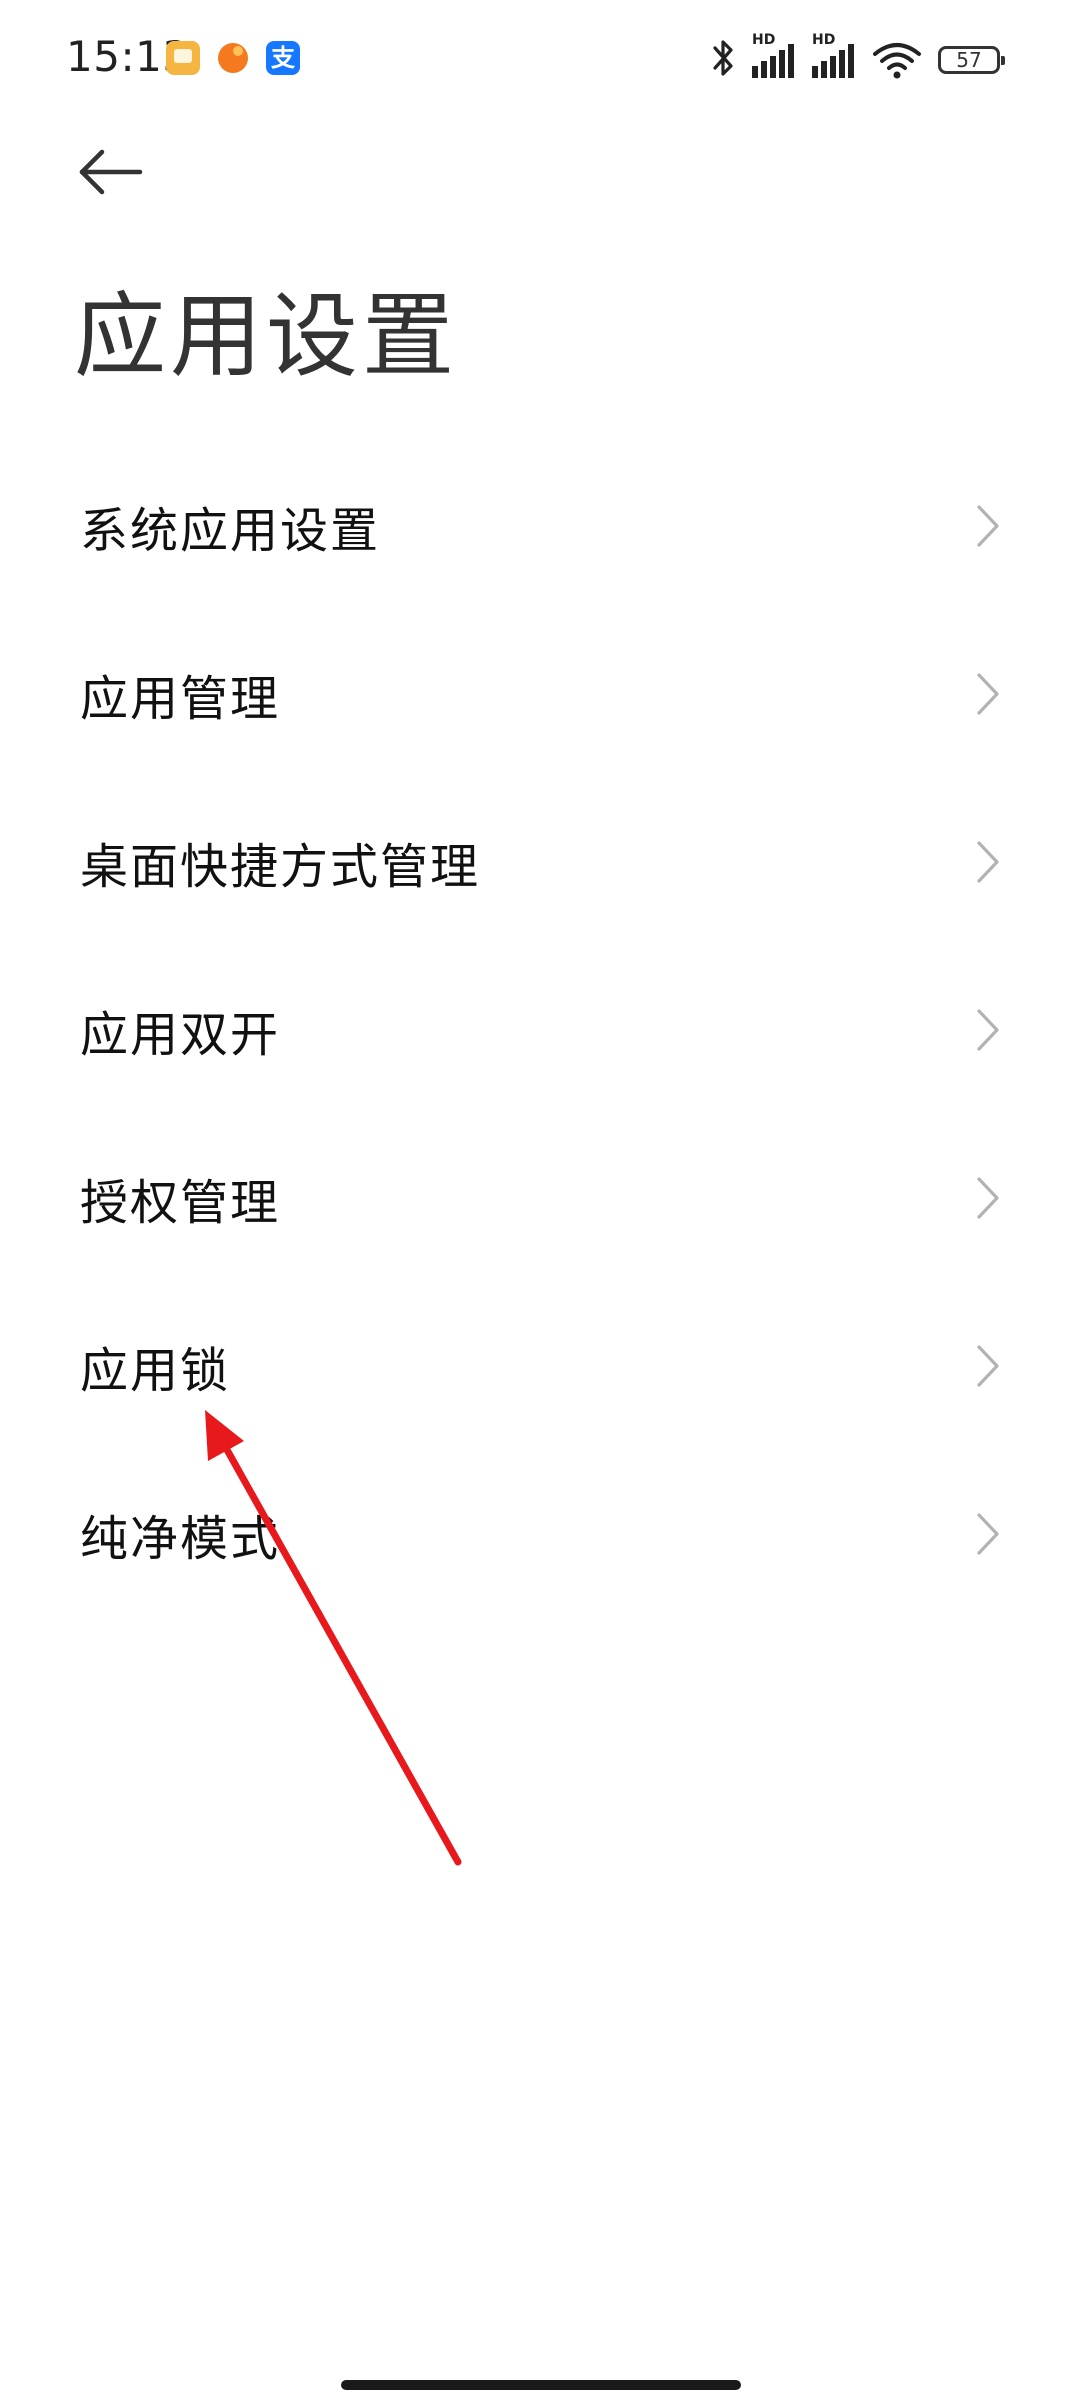 The width and height of the screenshot is (1080, 2400). I want to click on status-icons: HD HD 57, so click(856, 56).